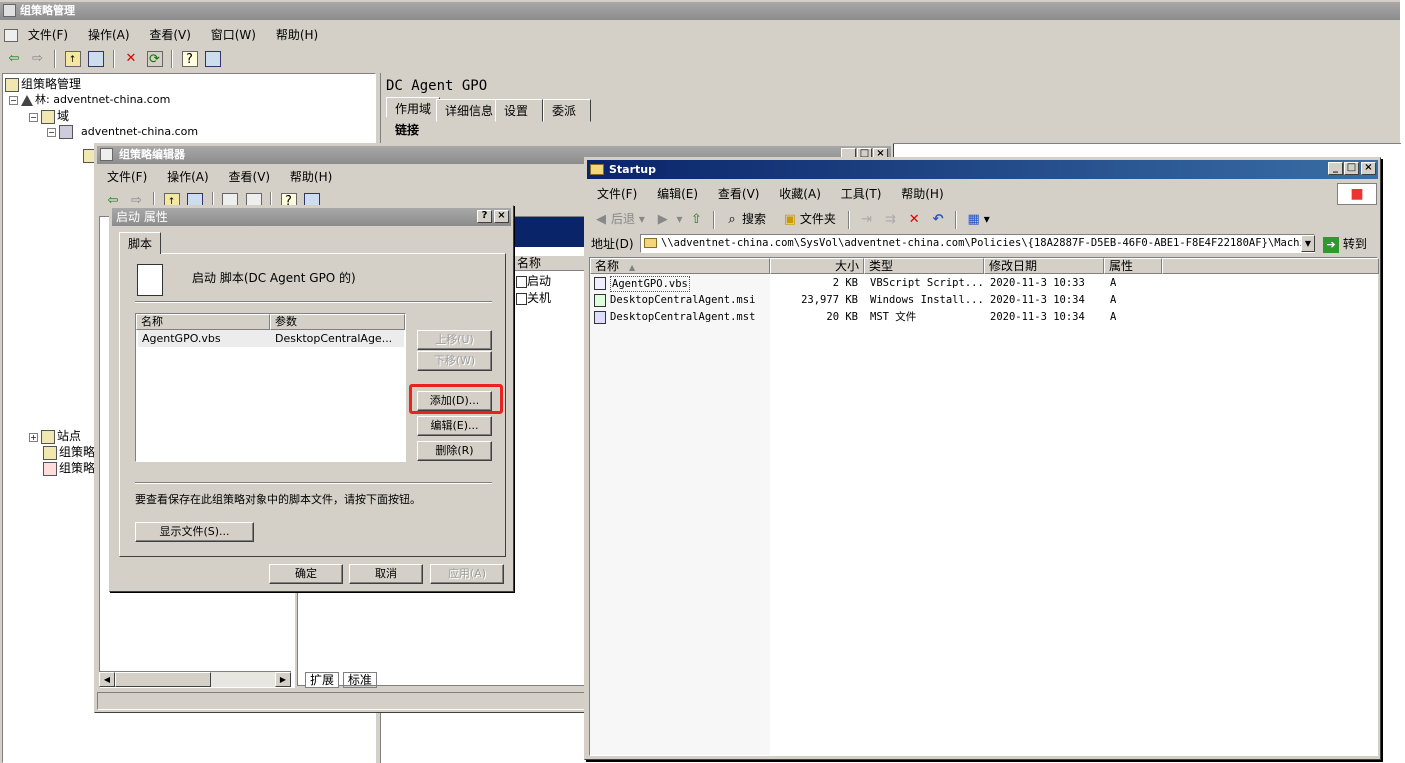 The width and height of the screenshot is (1405, 763). What do you see at coordinates (38, 59) in the screenshot?
I see `forward-arrow-icon: ⇨` at bounding box center [38, 59].